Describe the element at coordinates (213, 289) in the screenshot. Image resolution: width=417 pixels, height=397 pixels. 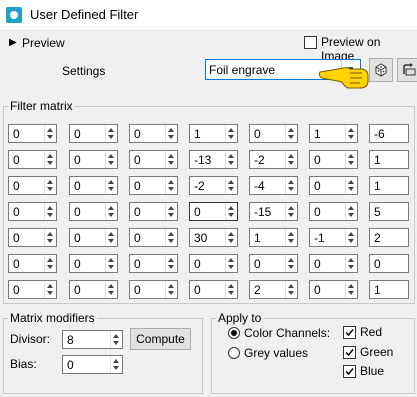
I see `matrix-cell-r7-c4: 0` at that location.